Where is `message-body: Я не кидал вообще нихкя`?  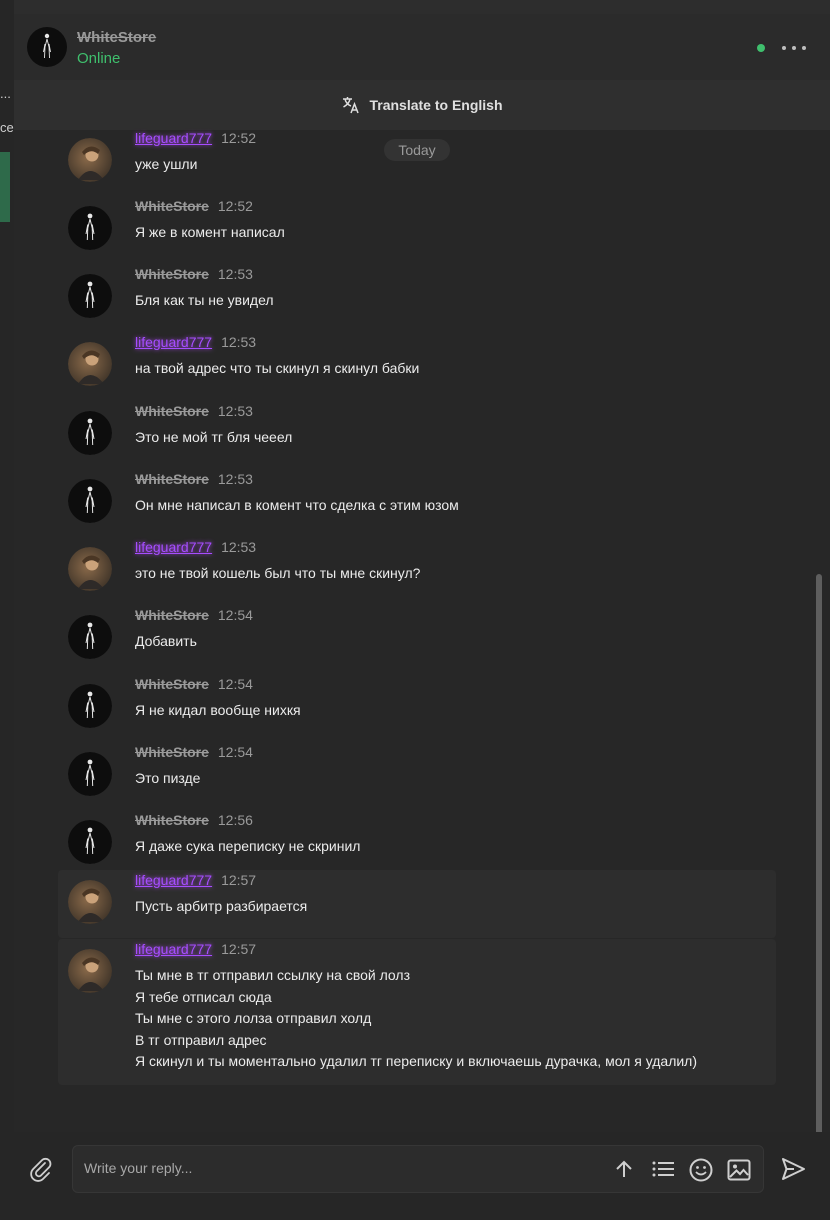
message-body: Я не кидал вообще нихкя is located at coordinates (218, 711).